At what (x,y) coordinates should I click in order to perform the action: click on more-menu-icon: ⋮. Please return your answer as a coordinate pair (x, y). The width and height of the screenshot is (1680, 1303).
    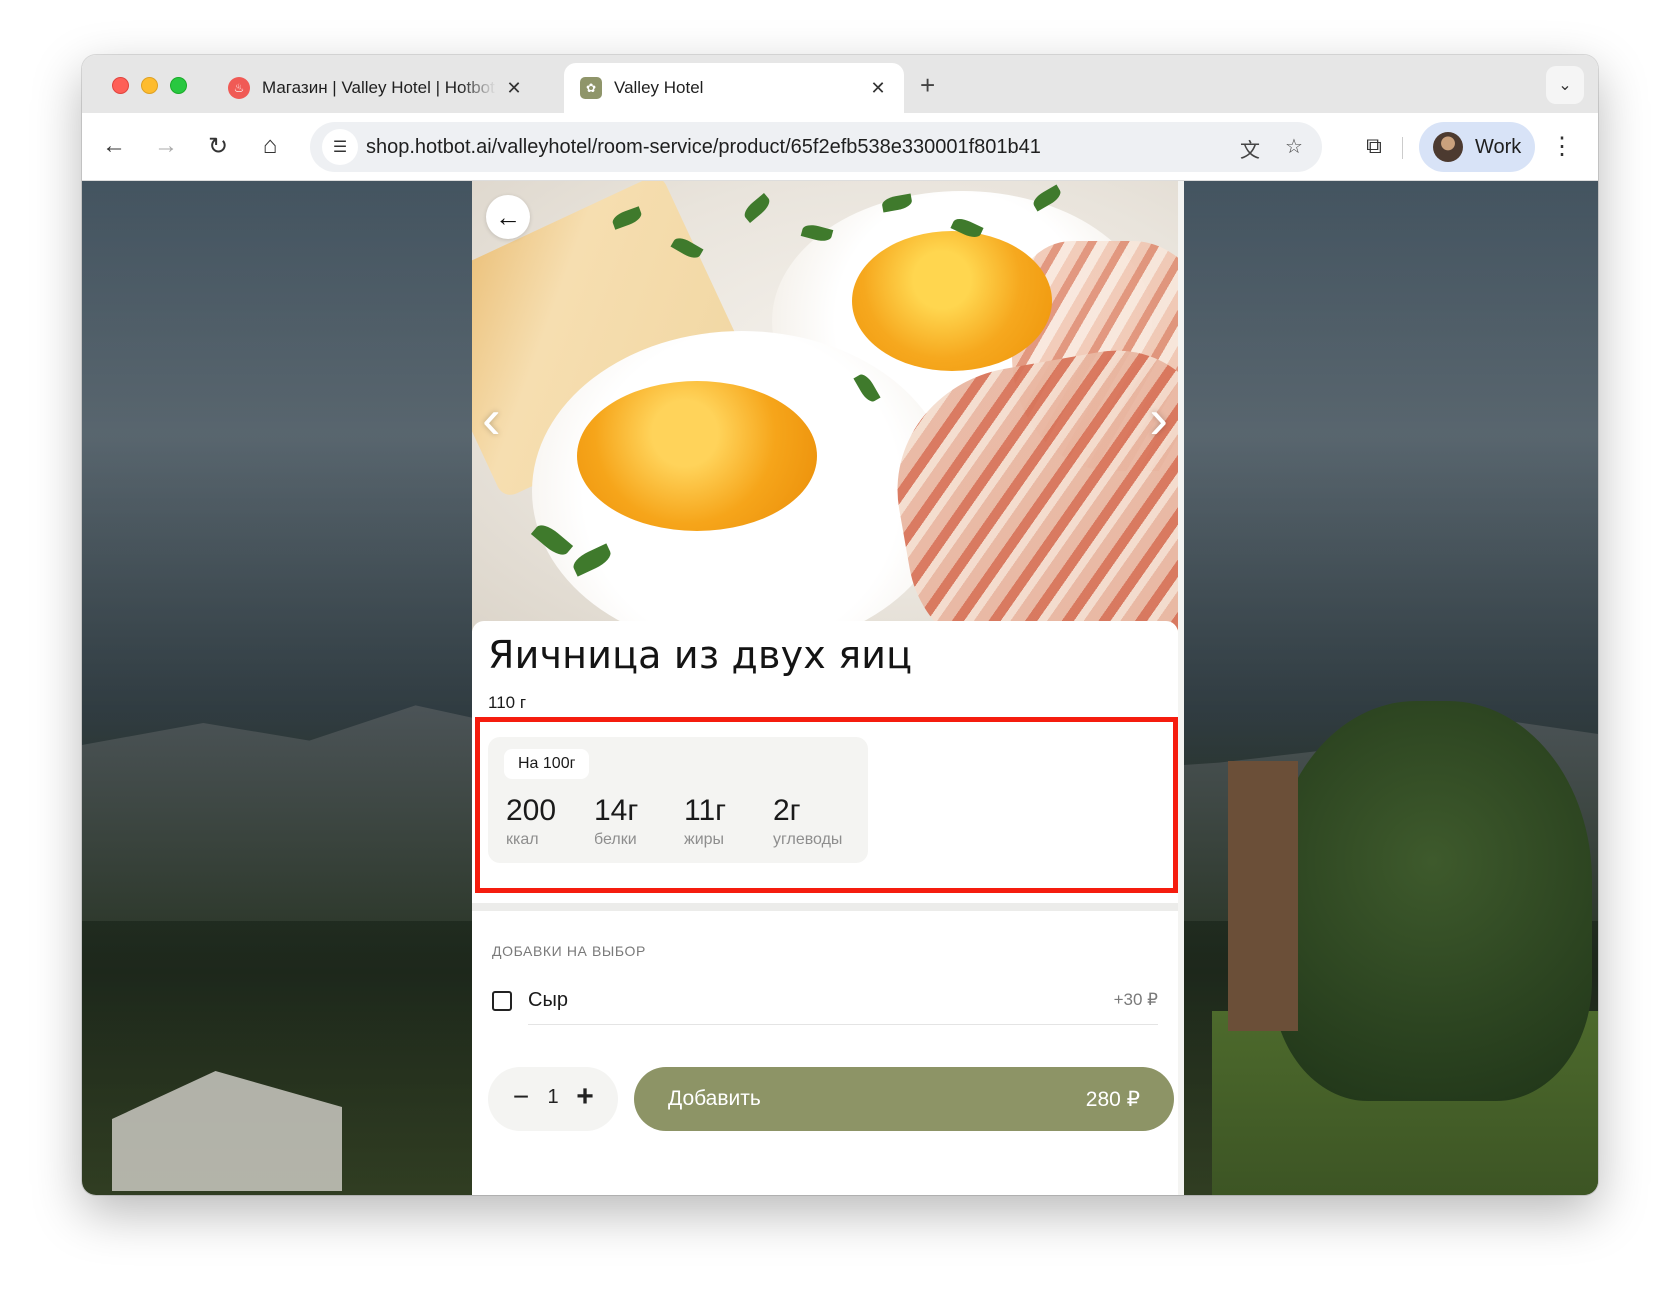
    Looking at the image, I should click on (1562, 146).